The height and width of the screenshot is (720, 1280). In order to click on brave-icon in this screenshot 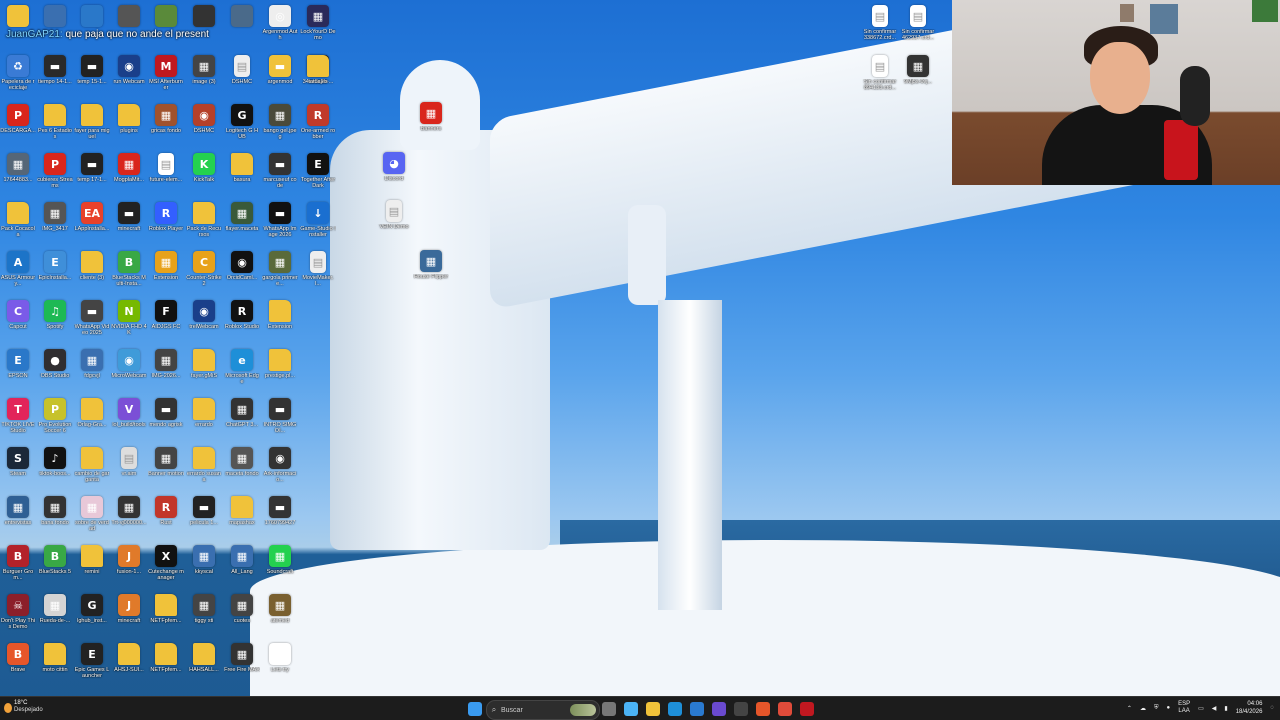, I will do `click(763, 709)`.